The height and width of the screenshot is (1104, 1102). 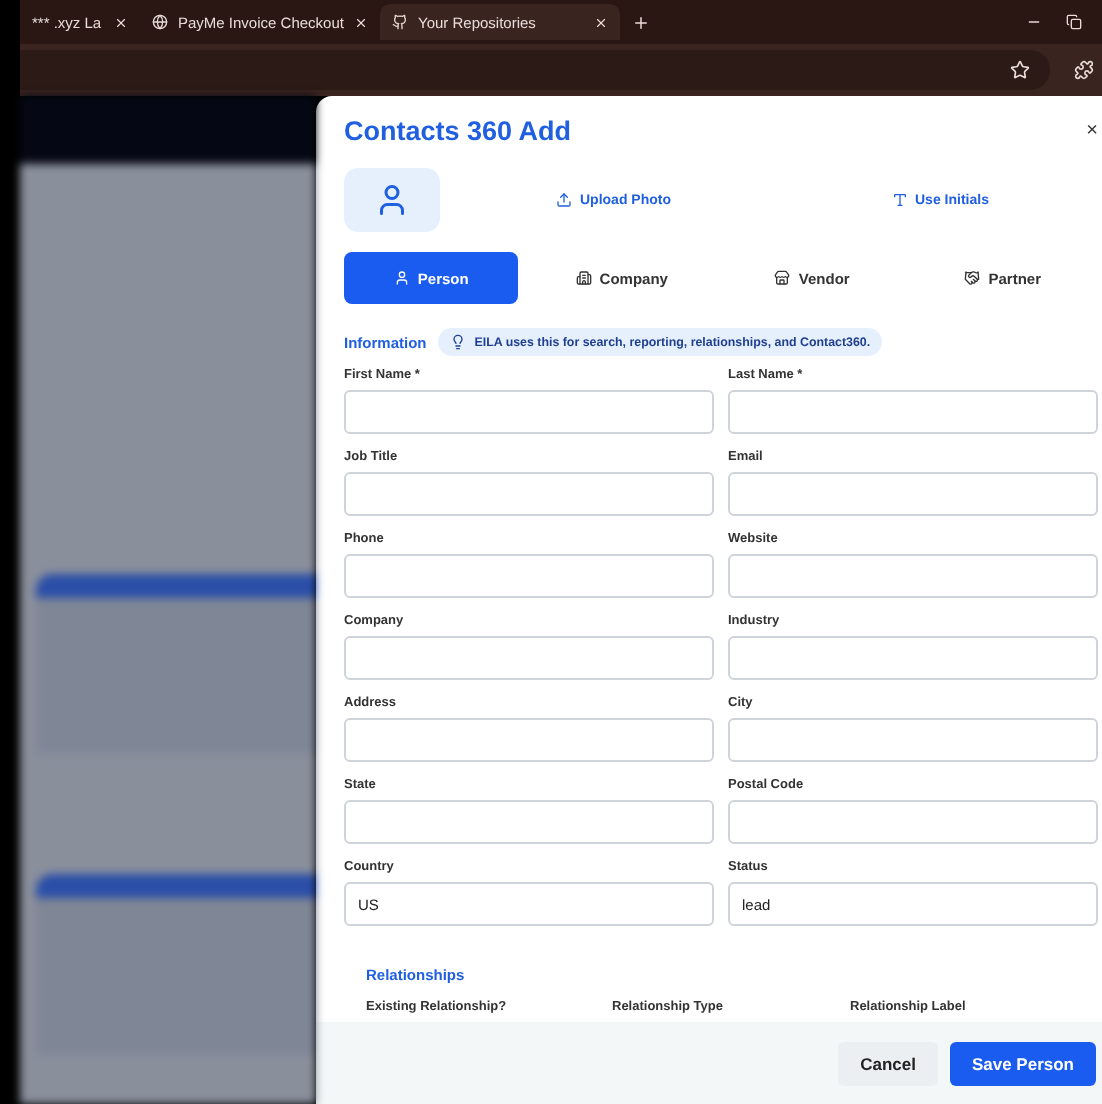 I want to click on lightbulb-icon, so click(x=458, y=342).